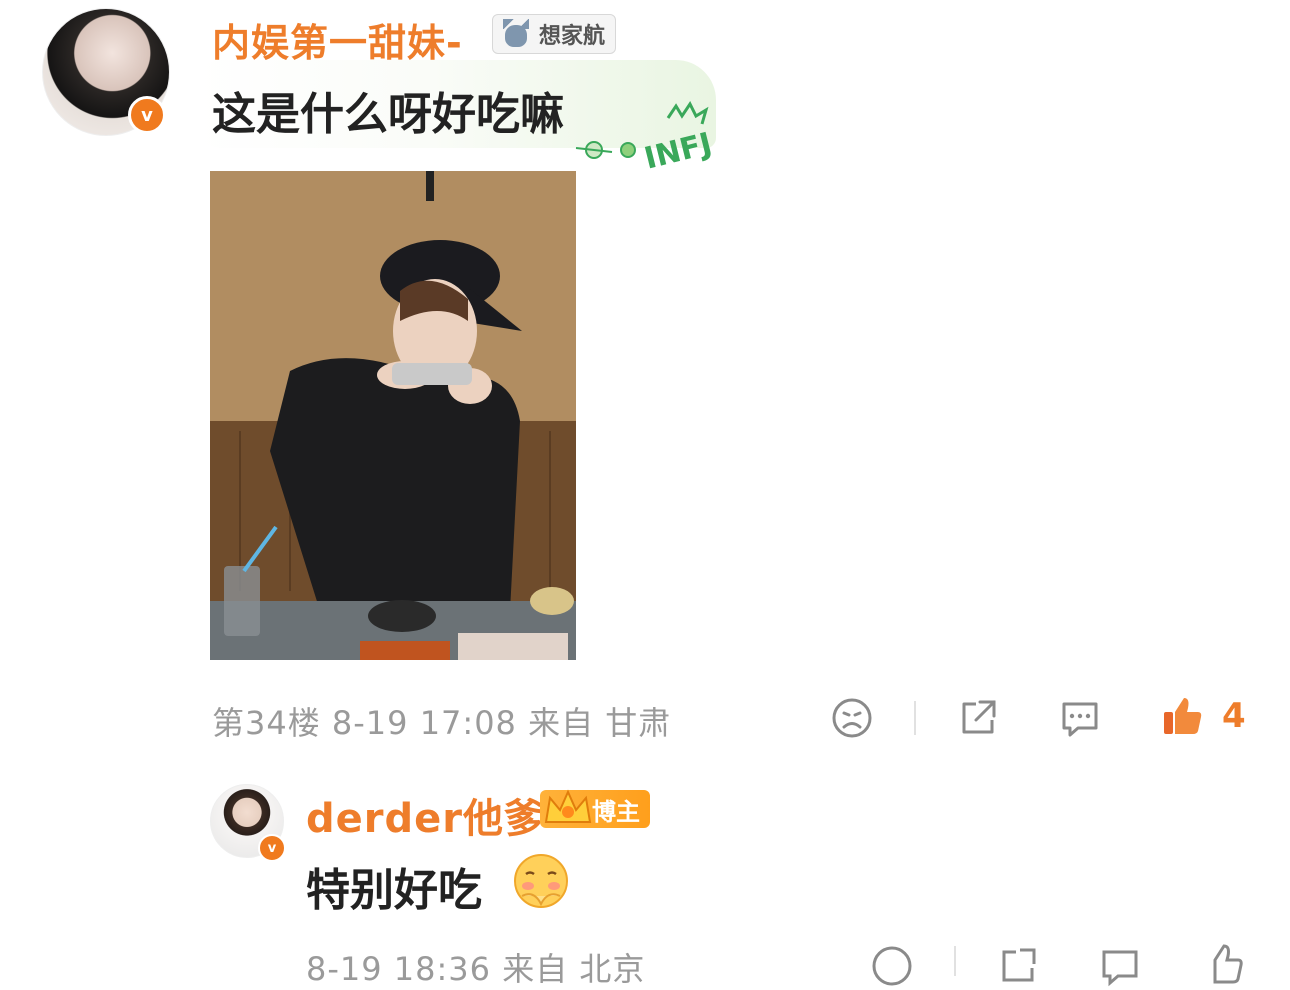  I want to click on sticker-text: INFJ, so click(678, 148).